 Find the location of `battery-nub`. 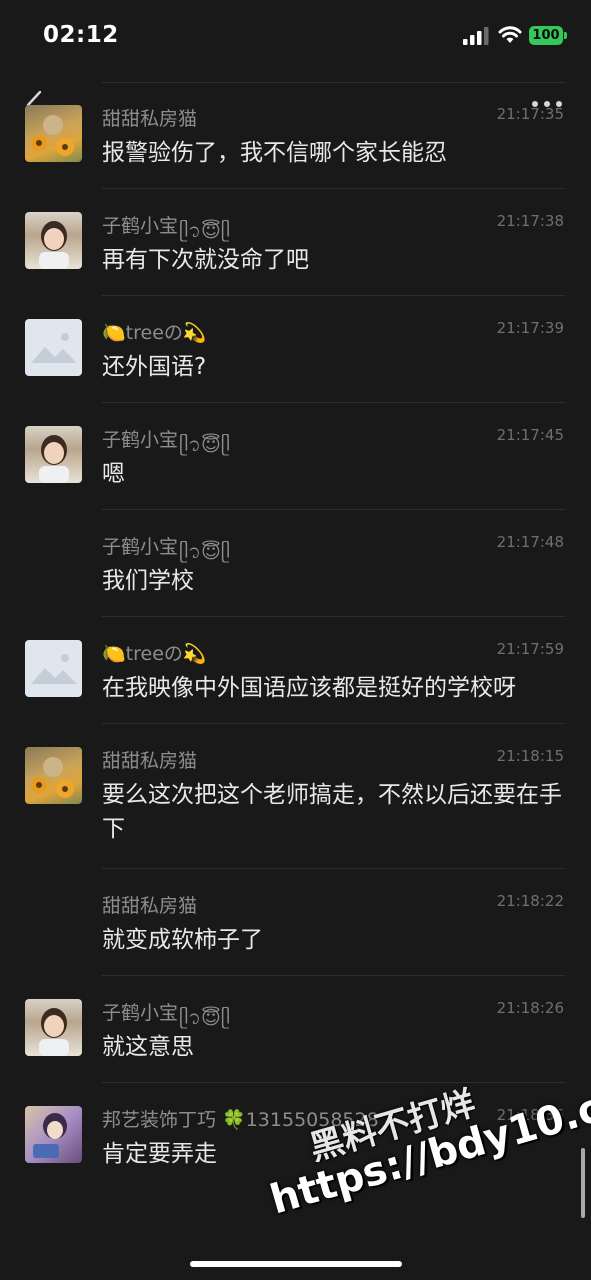

battery-nub is located at coordinates (565, 35).